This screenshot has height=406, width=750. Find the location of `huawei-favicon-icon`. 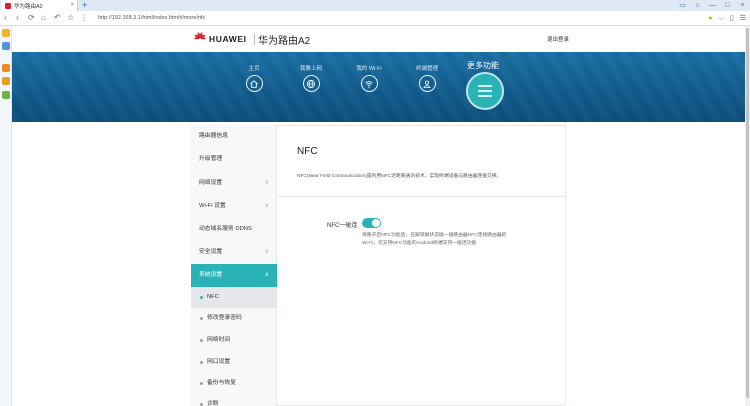

huawei-favicon-icon is located at coordinates (8, 5).